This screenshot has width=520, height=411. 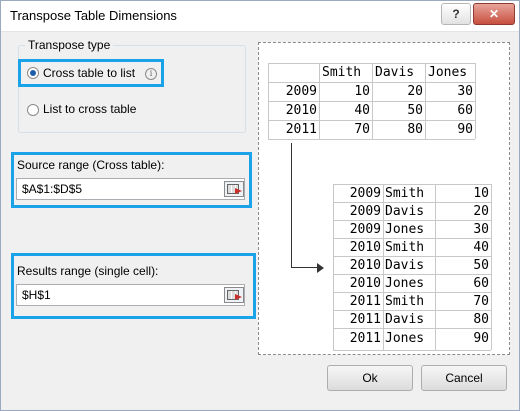 I want to click on option-label-list-to-cross: List to cross table, so click(x=89, y=109).